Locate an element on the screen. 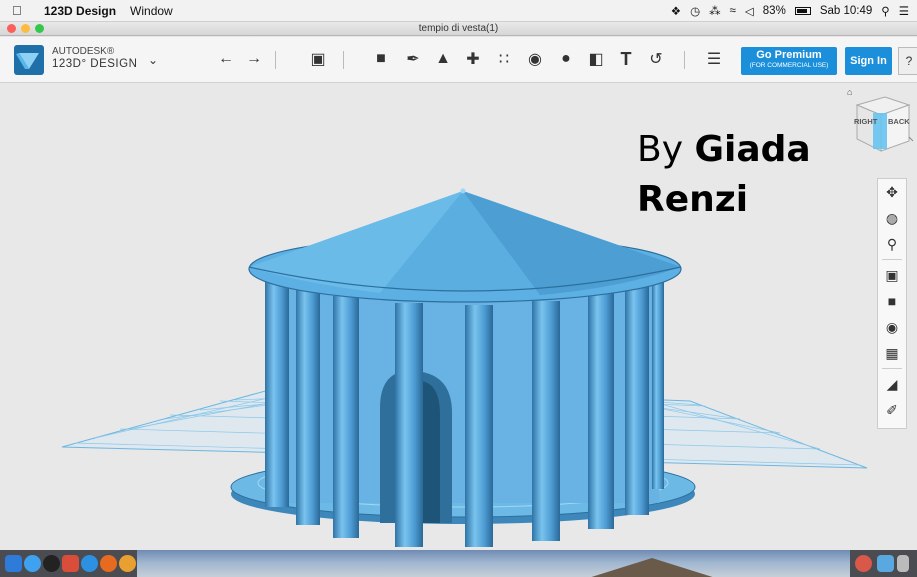  safari-icon is located at coordinates (89, 563).